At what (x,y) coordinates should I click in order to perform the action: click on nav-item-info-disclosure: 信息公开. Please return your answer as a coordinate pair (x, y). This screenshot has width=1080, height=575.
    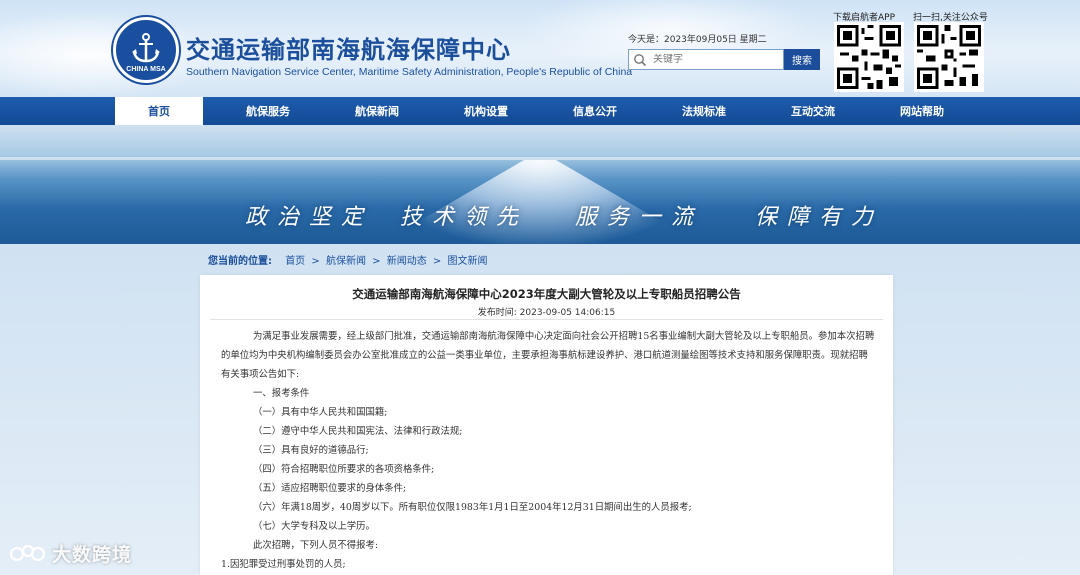
    Looking at the image, I should click on (595, 111).